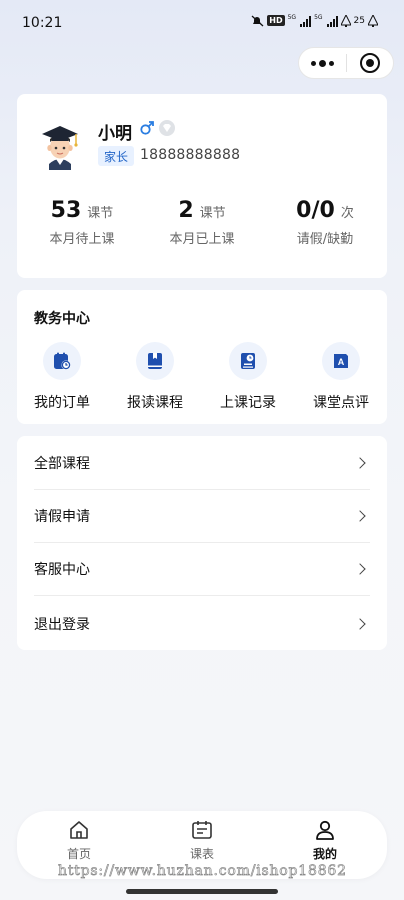 The width and height of the screenshot is (404, 900). I want to click on graduate-avatar-icon, so click(60, 148).